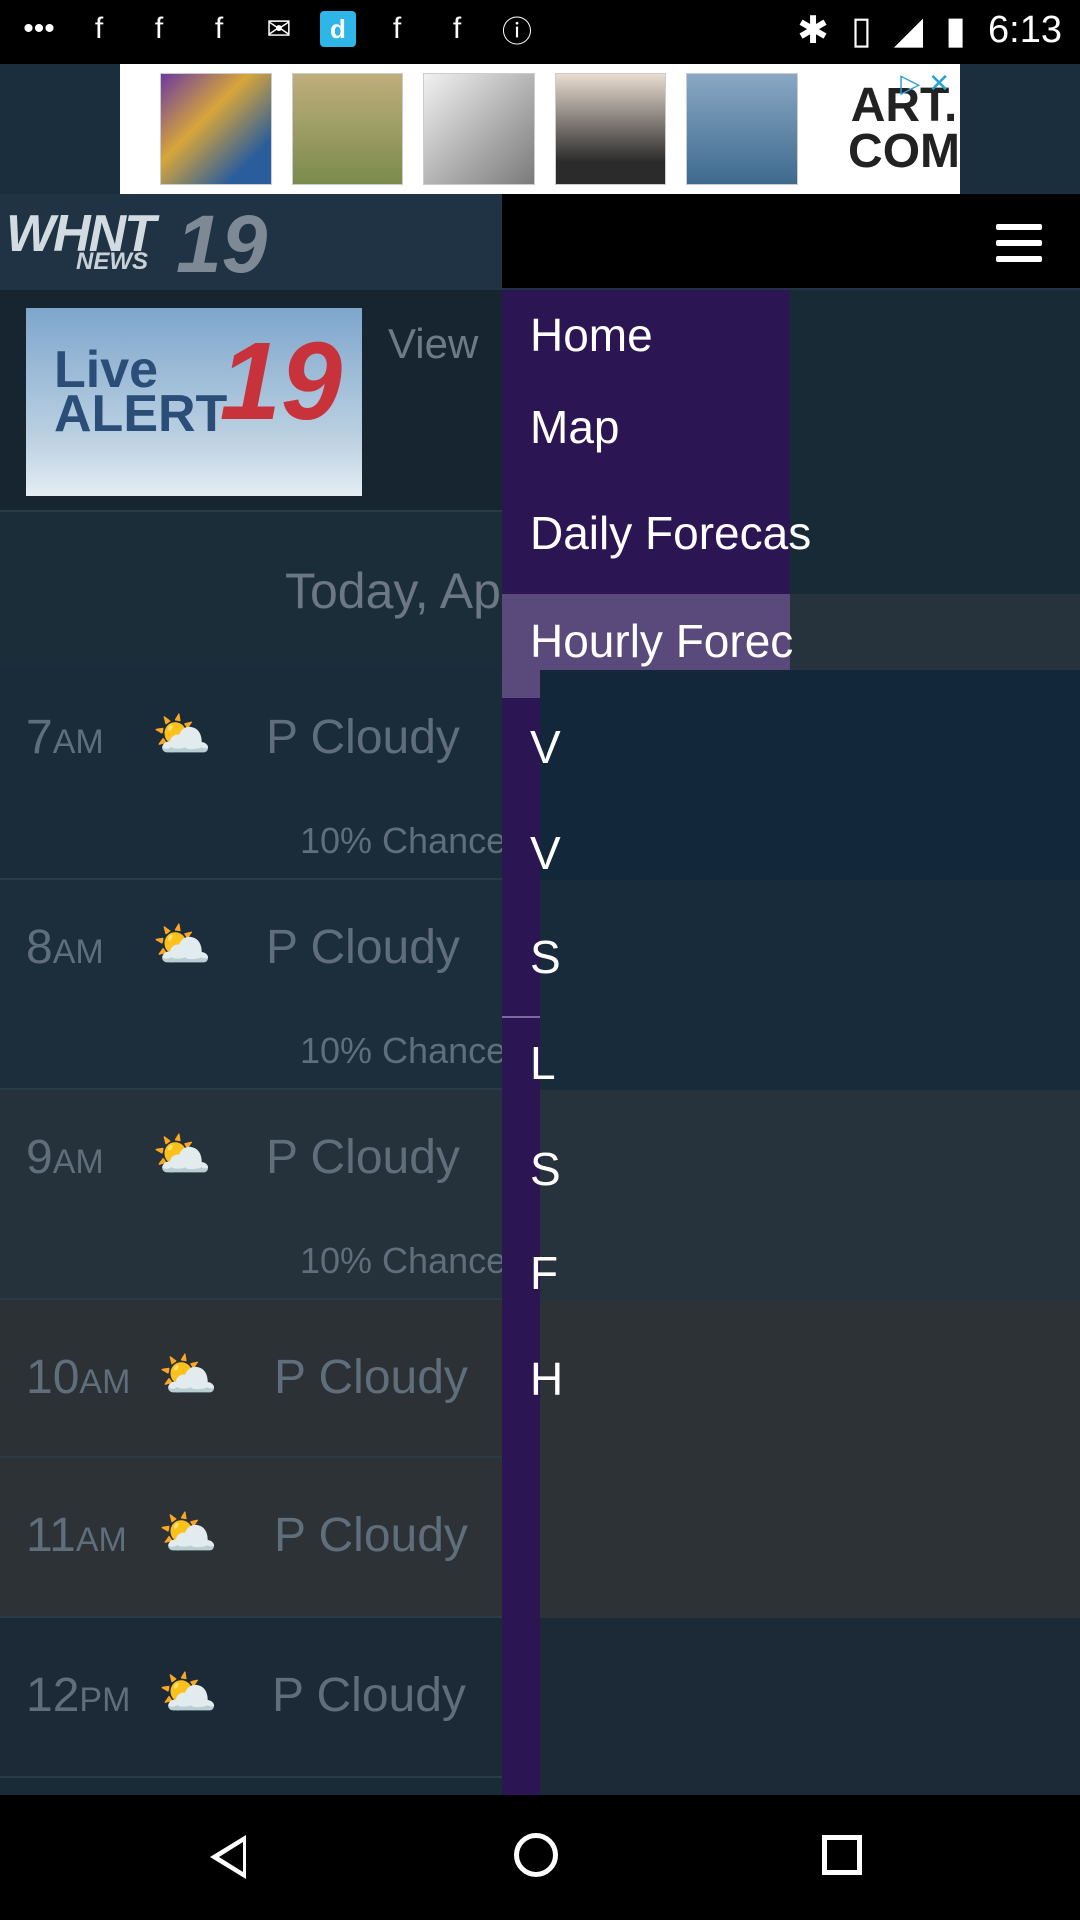  I want to click on clock: 6:13, so click(1025, 30).